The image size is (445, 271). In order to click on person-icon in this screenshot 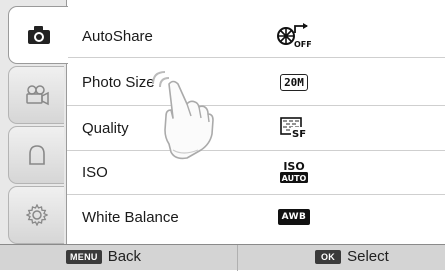, I will do `click(36, 155)`.